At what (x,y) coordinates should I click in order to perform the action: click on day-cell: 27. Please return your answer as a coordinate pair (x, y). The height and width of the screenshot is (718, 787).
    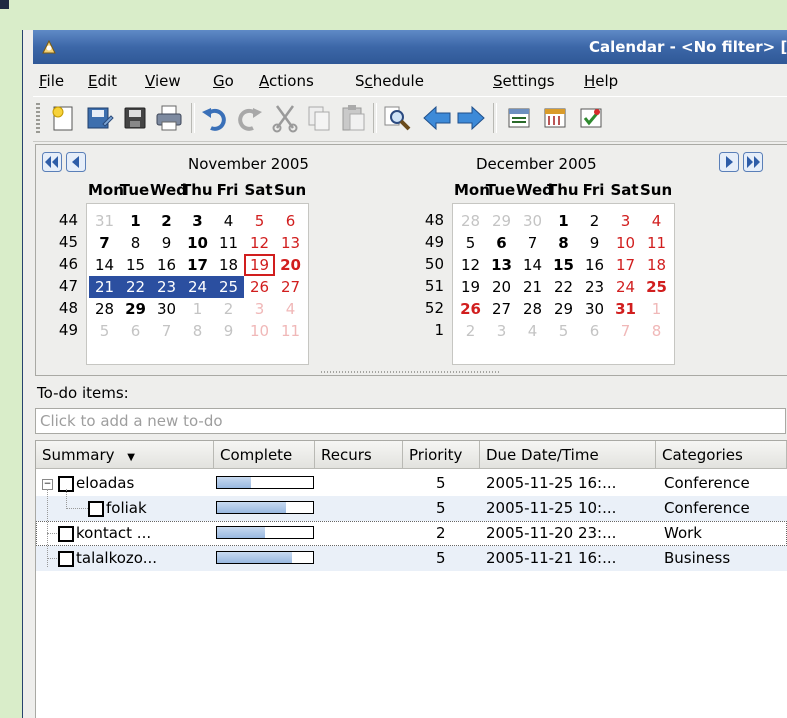
    Looking at the image, I should click on (290, 287).